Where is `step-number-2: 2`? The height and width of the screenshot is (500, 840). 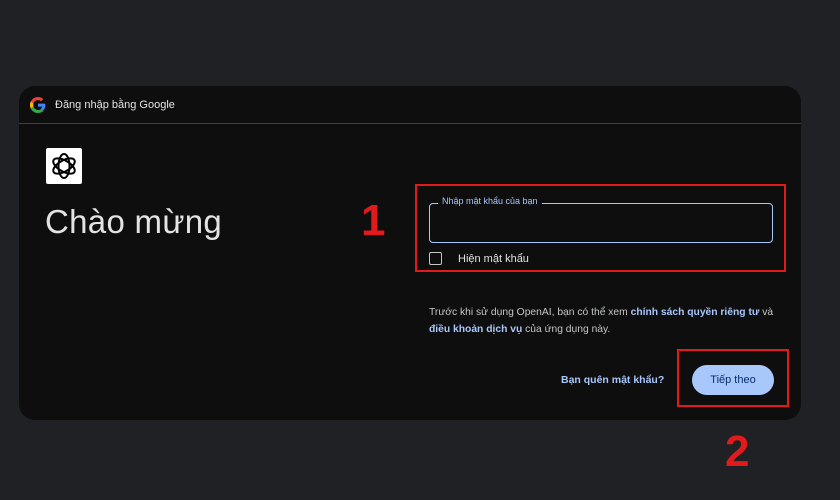
step-number-2: 2 is located at coordinates (737, 451).